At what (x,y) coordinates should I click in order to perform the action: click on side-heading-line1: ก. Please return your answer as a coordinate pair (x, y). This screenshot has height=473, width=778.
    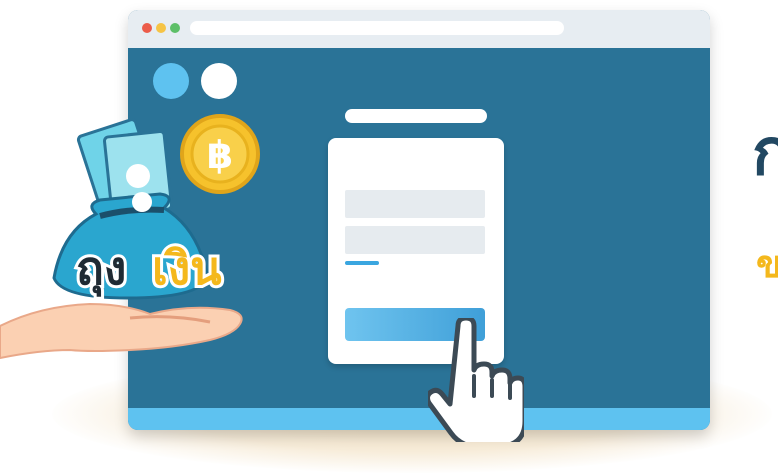
    Looking at the image, I should click on (765, 152).